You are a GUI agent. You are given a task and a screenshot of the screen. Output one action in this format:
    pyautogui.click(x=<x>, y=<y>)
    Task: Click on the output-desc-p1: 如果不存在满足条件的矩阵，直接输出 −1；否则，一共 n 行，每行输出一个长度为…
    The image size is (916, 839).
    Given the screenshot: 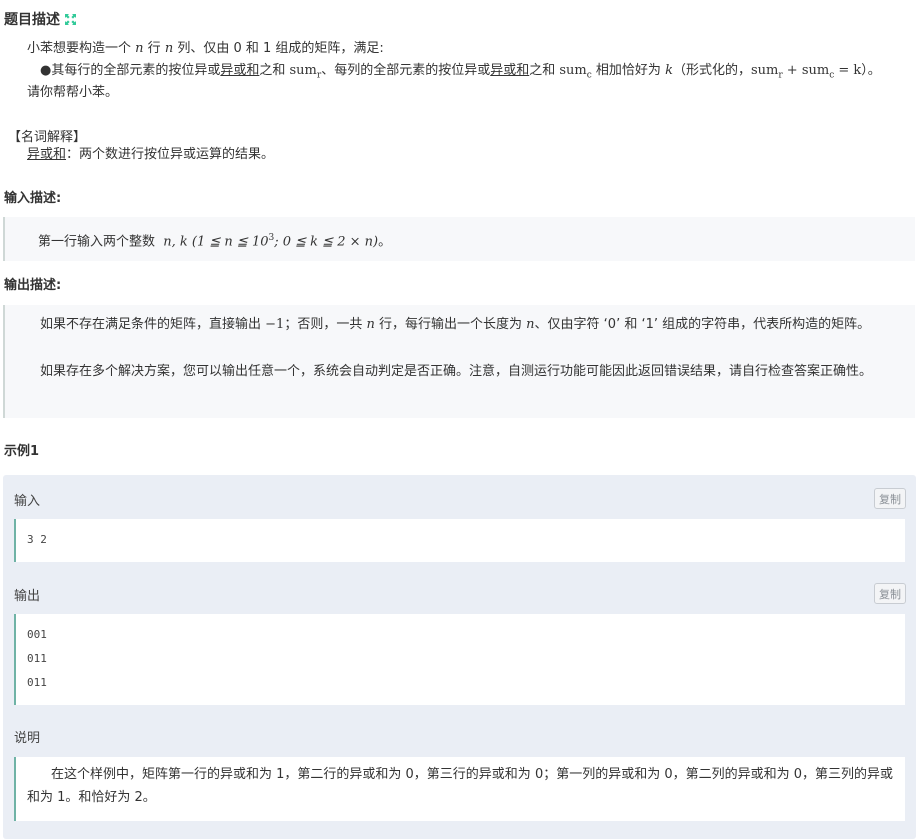 What is the action you would take?
    pyautogui.click(x=455, y=324)
    